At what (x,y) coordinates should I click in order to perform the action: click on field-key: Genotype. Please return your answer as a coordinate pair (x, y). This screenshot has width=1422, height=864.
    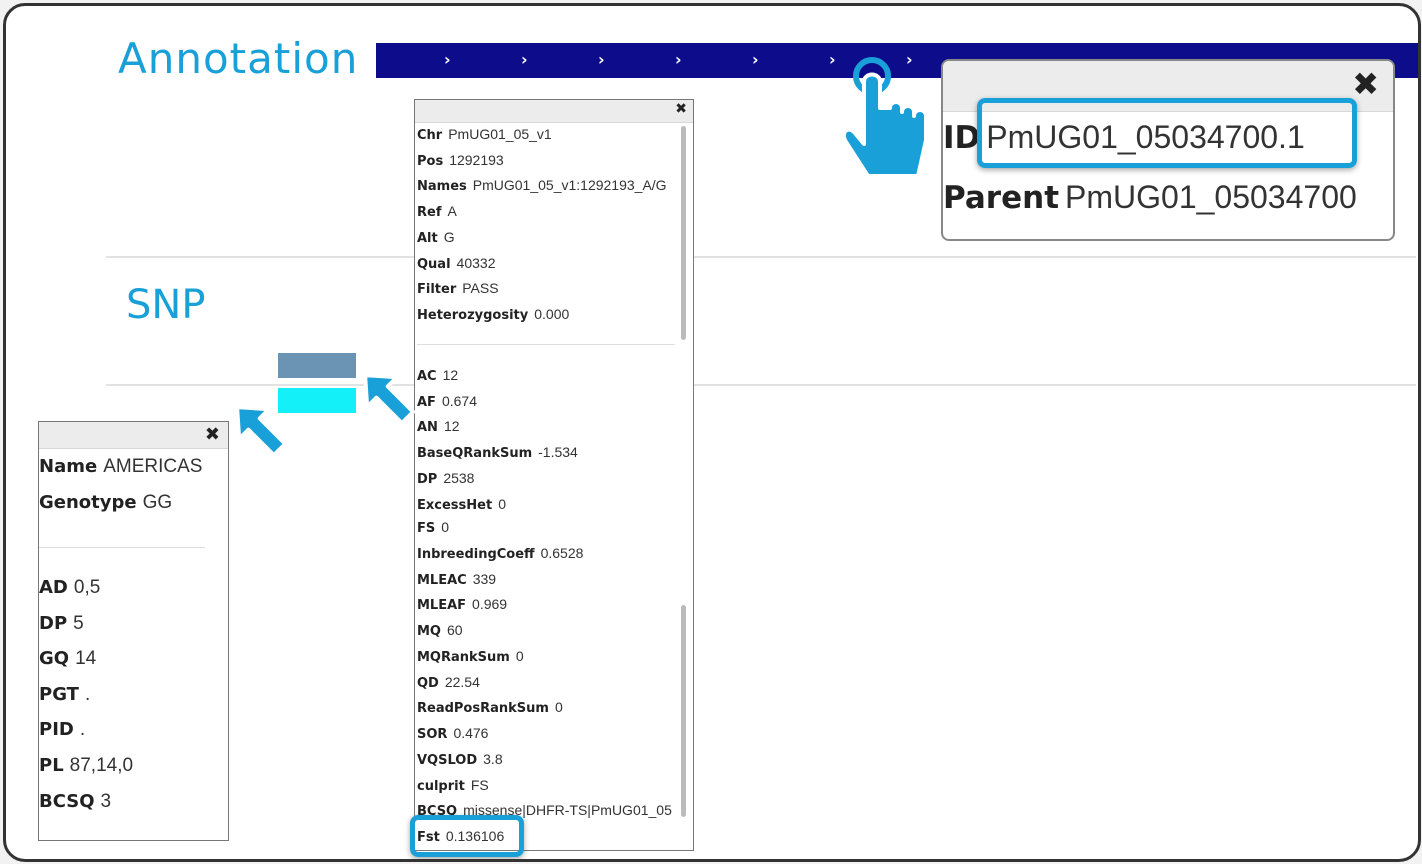
    Looking at the image, I should click on (88, 502).